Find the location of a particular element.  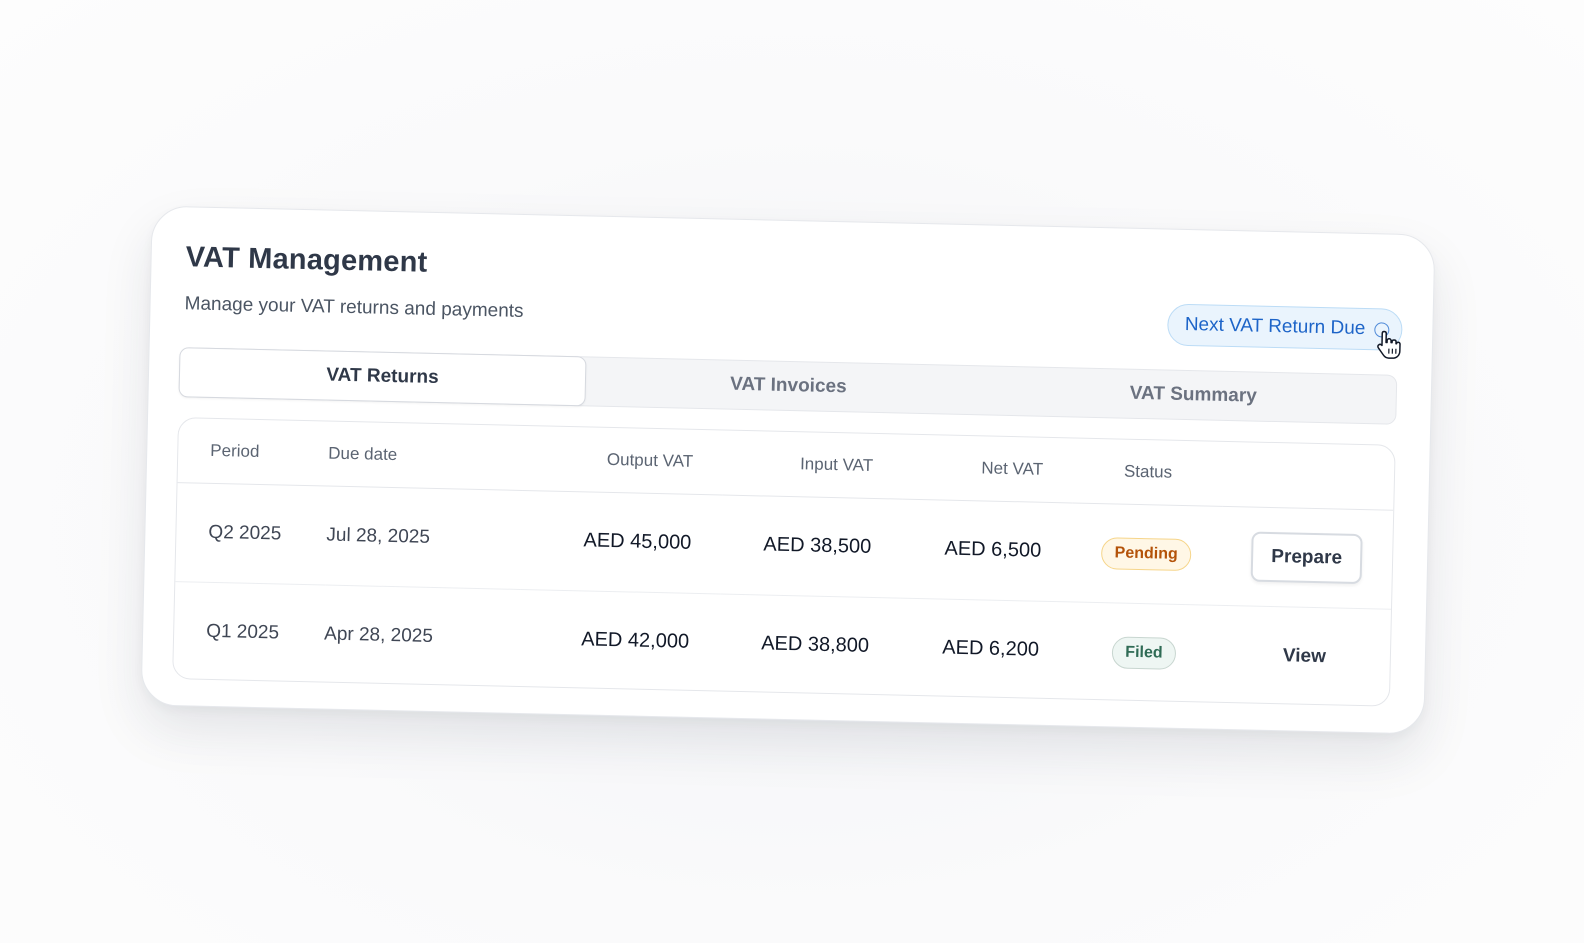

next-vat-return-due-button: Next VAT Return Due is located at coordinates (1285, 331).